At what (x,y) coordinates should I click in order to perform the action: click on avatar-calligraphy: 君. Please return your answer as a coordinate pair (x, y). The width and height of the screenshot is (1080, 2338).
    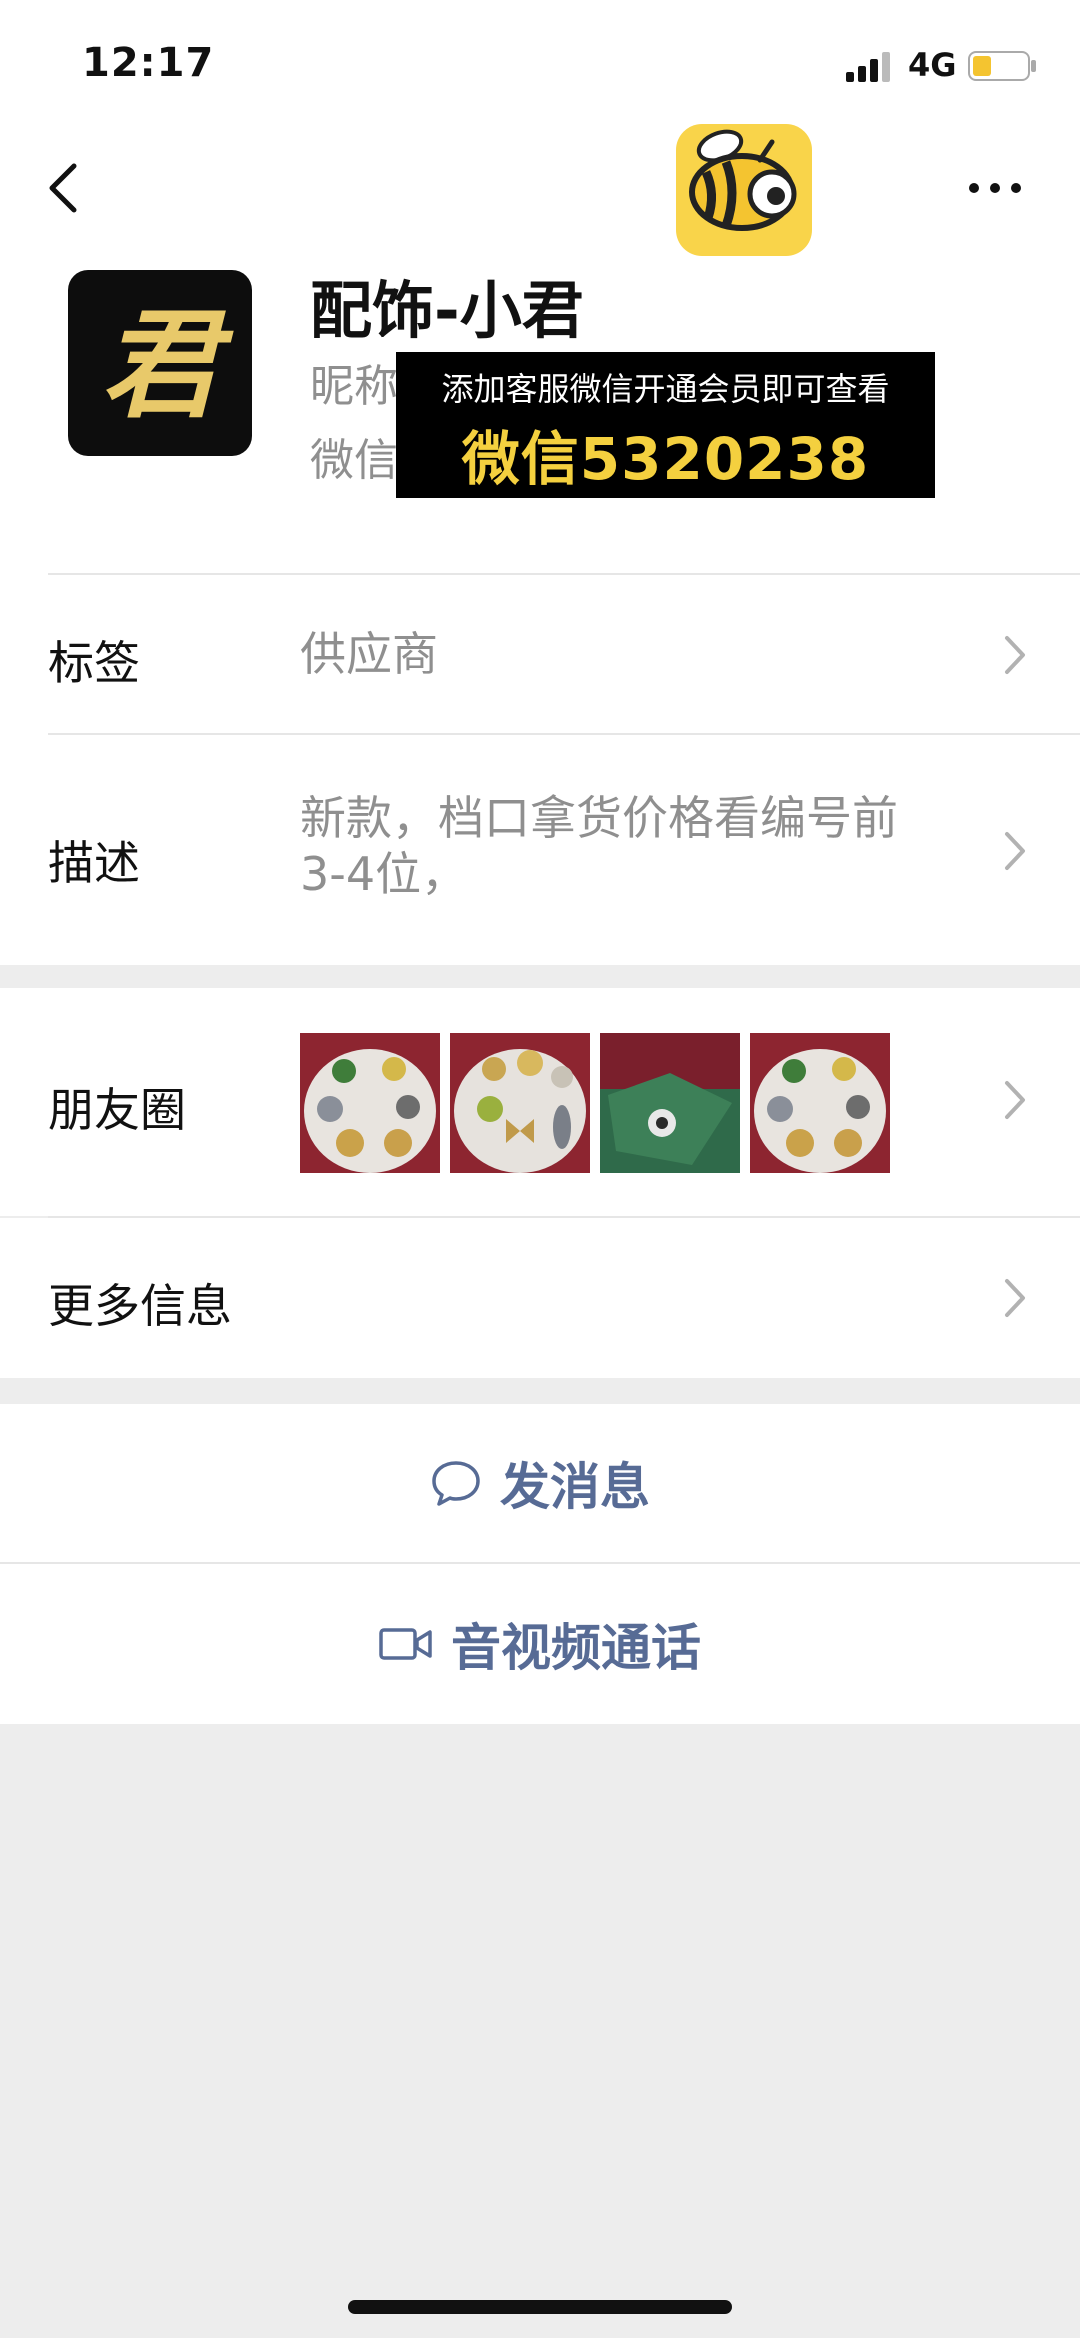
    Looking at the image, I should click on (167, 364).